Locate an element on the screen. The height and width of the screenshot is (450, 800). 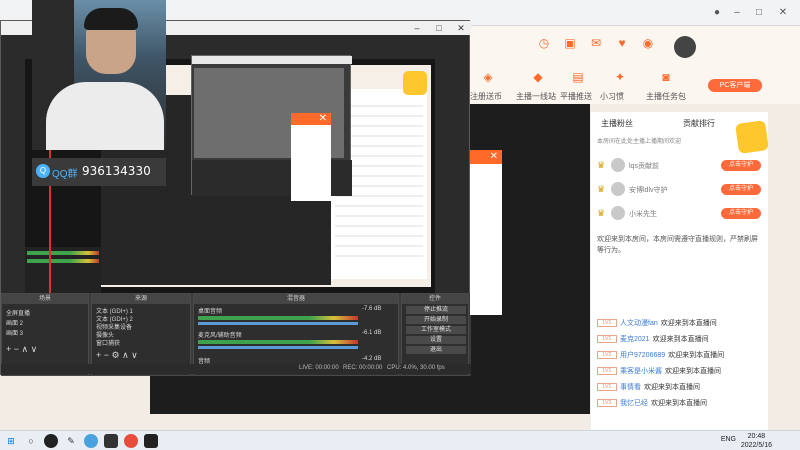
user-icon: ◉ is located at coordinates (648, 43).